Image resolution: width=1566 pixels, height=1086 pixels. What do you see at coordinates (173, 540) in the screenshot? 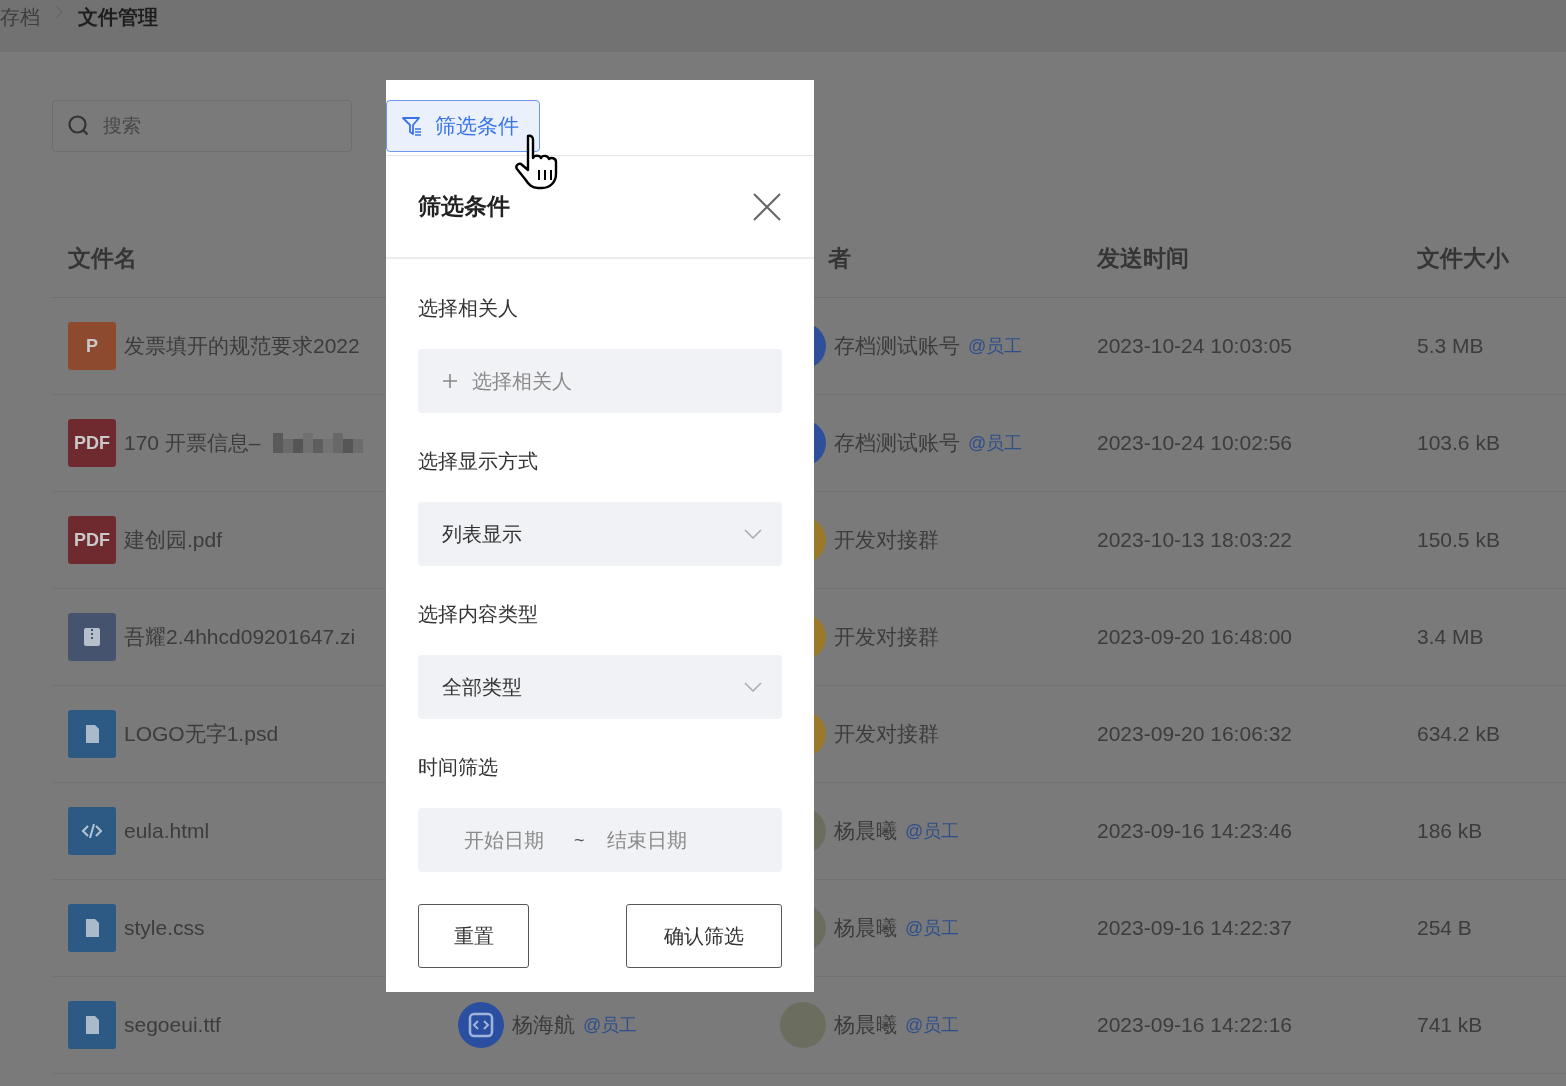
I see `file-name: 建创园.pdf` at bounding box center [173, 540].